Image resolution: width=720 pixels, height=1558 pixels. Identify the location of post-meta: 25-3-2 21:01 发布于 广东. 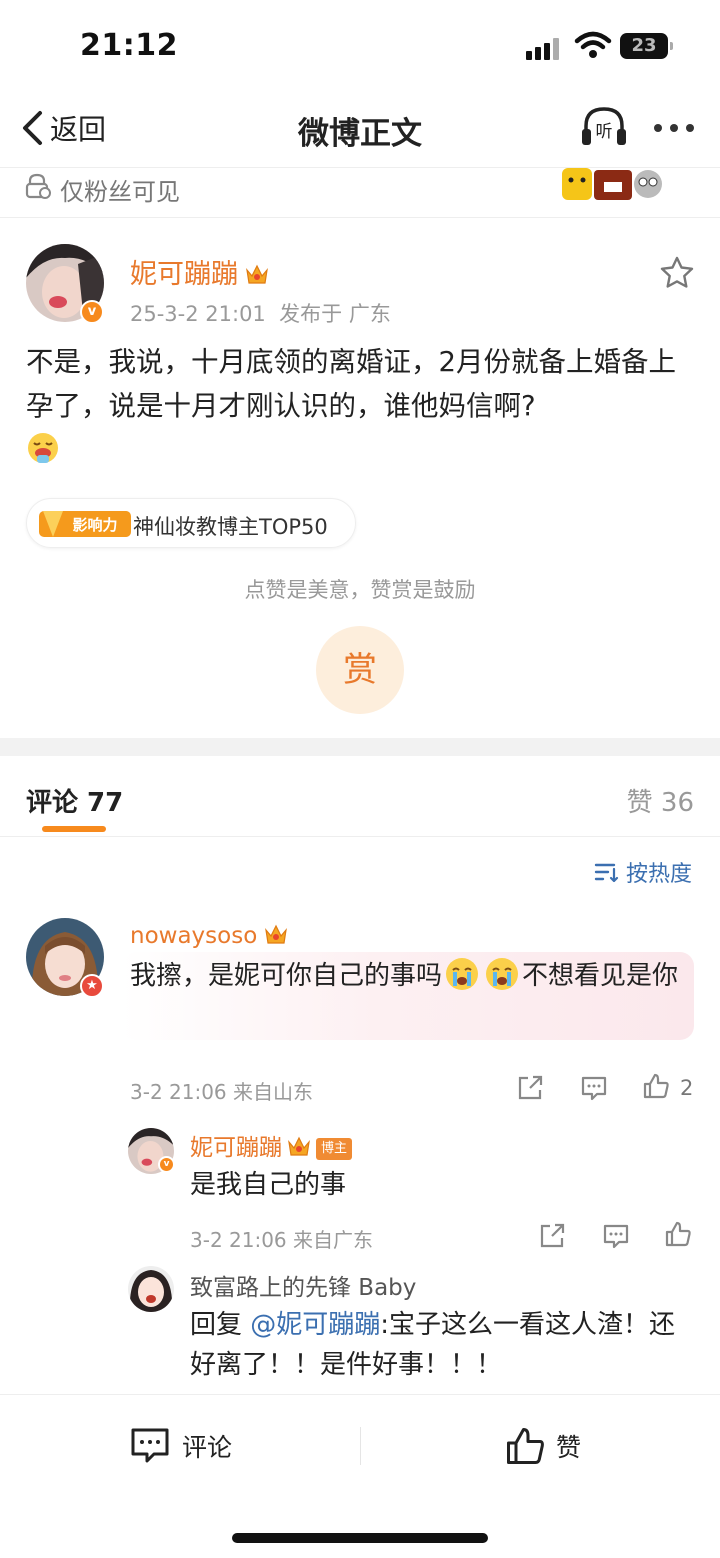
(260, 313).